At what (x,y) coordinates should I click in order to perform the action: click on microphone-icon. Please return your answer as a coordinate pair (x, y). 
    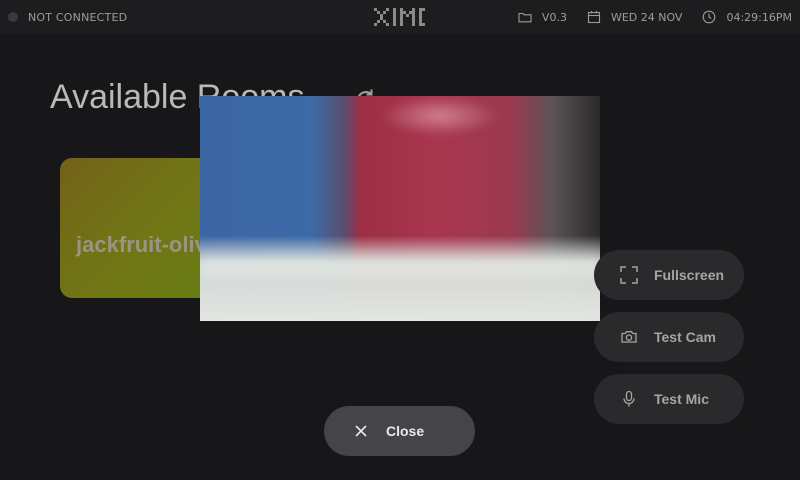
    Looking at the image, I should click on (629, 399).